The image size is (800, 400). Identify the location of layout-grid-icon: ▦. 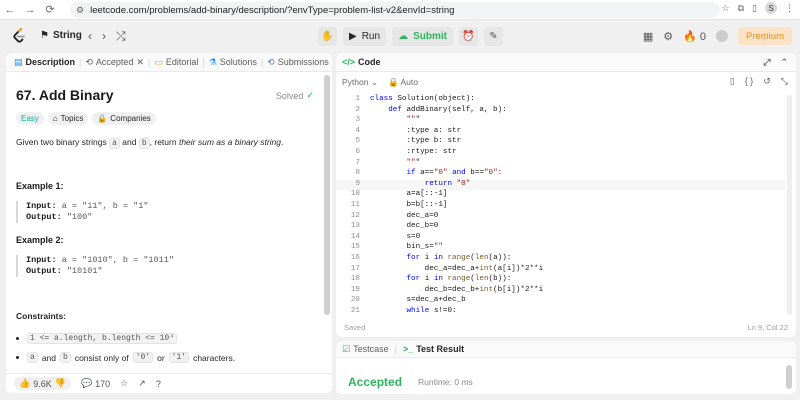
(648, 36).